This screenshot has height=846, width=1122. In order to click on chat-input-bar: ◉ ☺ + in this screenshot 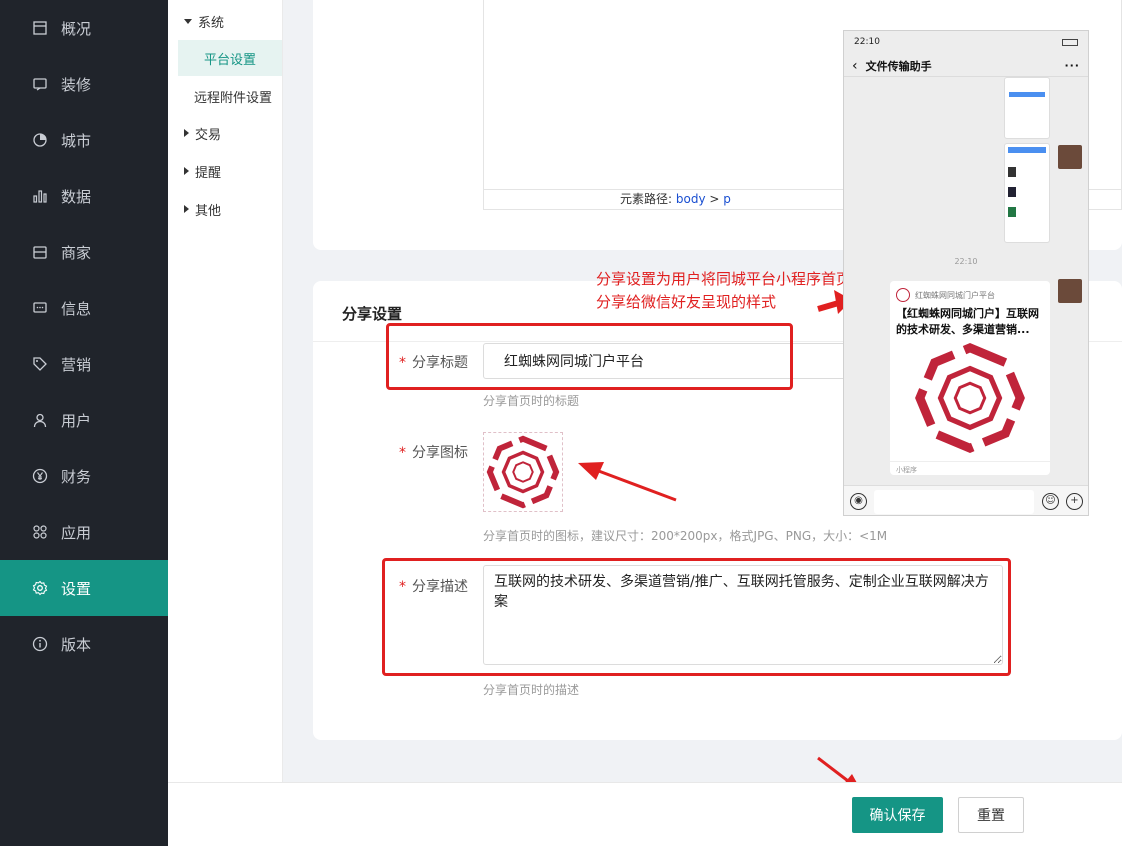, I will do `click(966, 500)`.